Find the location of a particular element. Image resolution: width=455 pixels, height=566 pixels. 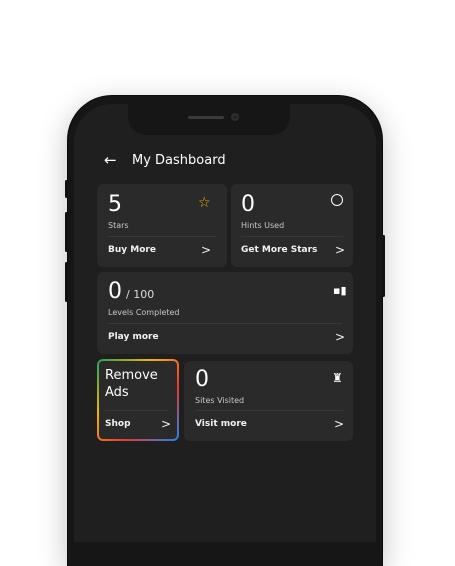

sites-label: Sites Visited is located at coordinates (220, 400).